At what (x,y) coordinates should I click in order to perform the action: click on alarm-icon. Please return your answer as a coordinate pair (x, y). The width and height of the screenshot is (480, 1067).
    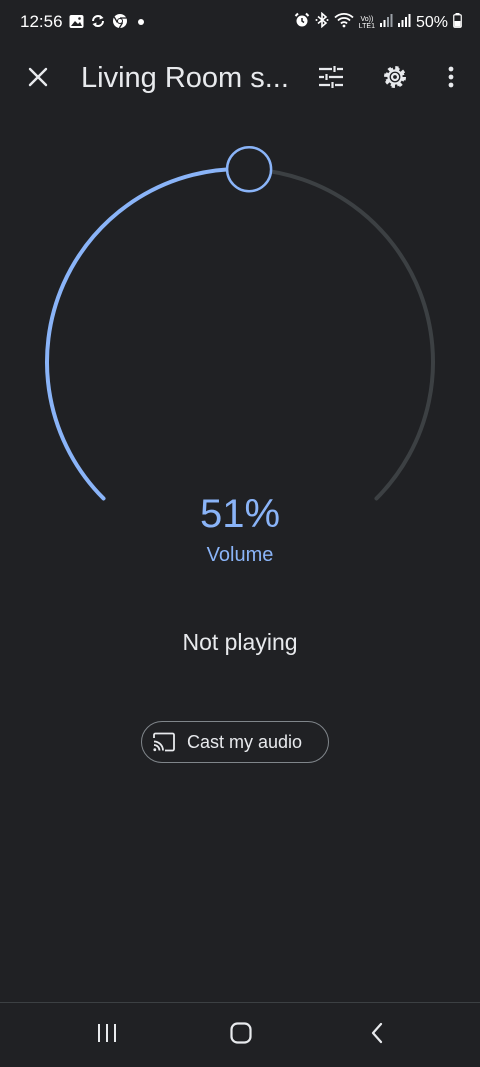
    Looking at the image, I should click on (302, 22).